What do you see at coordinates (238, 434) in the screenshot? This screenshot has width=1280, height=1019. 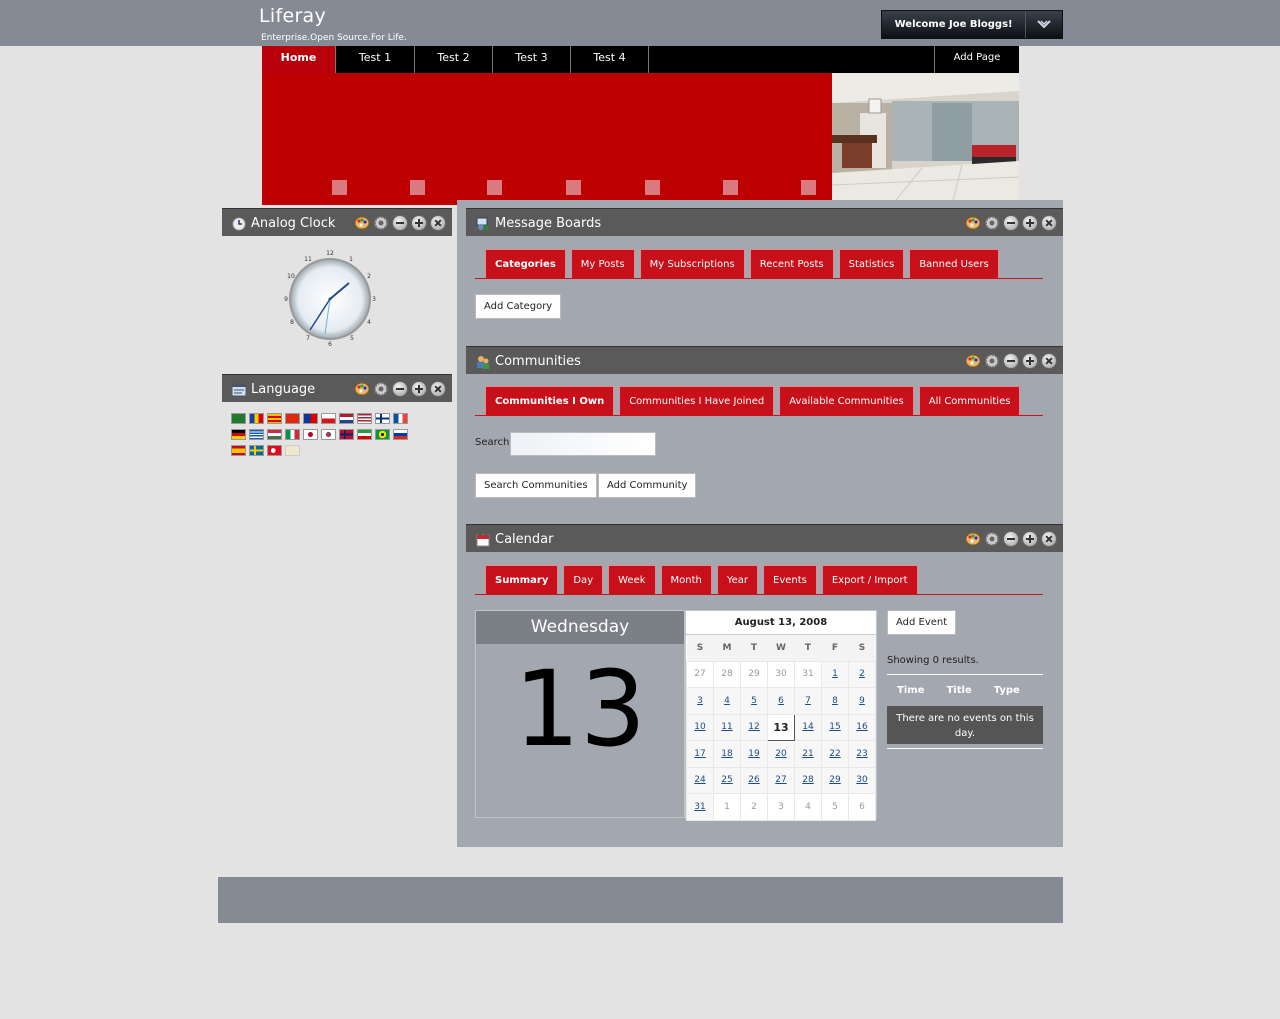 I see `flag-germany-icon` at bounding box center [238, 434].